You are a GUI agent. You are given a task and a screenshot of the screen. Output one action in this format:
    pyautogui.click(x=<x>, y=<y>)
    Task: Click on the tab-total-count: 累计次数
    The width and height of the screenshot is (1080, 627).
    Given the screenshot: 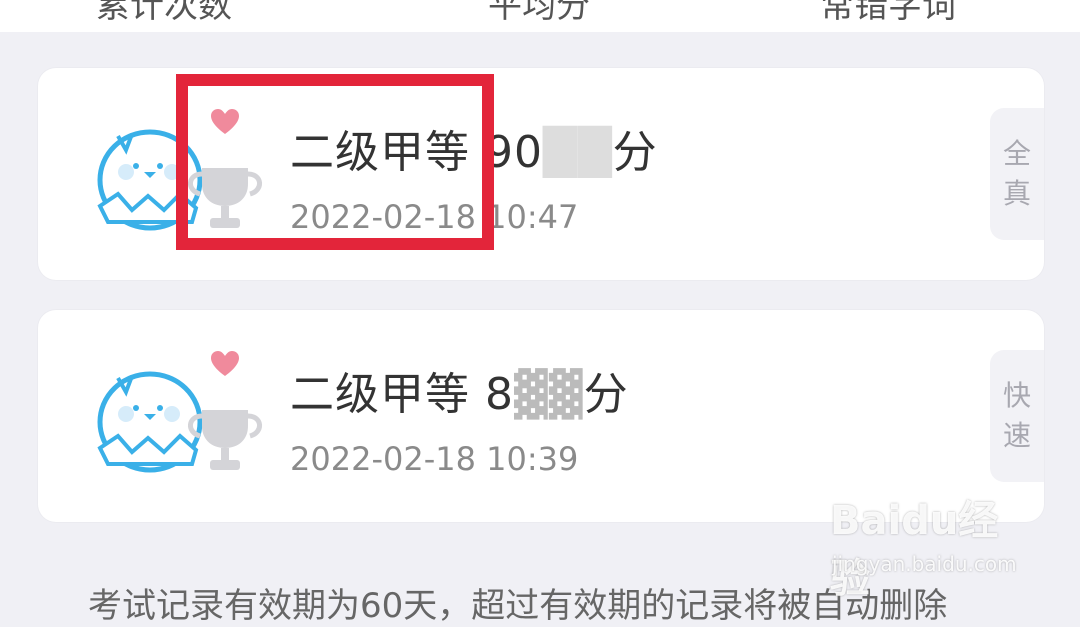 What is the action you would take?
    pyautogui.click(x=164, y=13)
    